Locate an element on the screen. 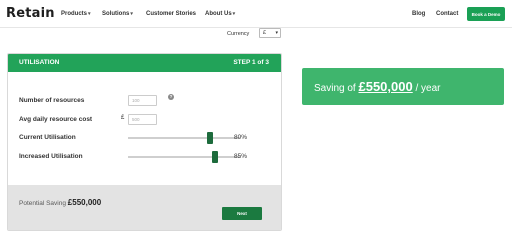 The image size is (512, 240). current-utilisation-label: Current Utilisation is located at coordinates (47, 137).